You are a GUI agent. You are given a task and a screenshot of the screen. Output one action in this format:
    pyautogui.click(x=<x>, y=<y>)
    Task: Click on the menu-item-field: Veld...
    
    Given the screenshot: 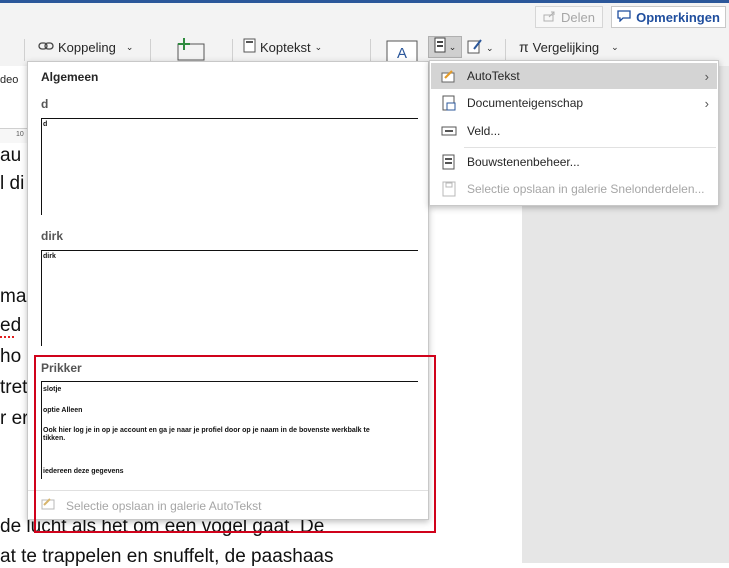 What is the action you would take?
    pyautogui.click(x=574, y=131)
    